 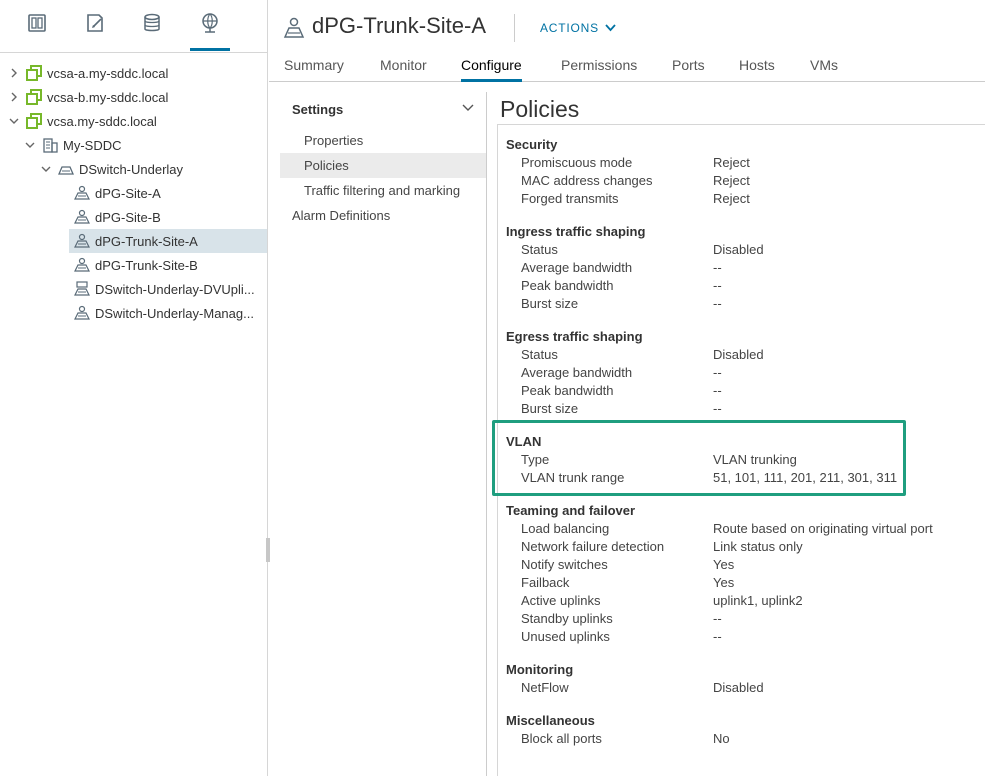 I want to click on tree-item-label: DSwitch-Underlay, so click(x=131, y=169).